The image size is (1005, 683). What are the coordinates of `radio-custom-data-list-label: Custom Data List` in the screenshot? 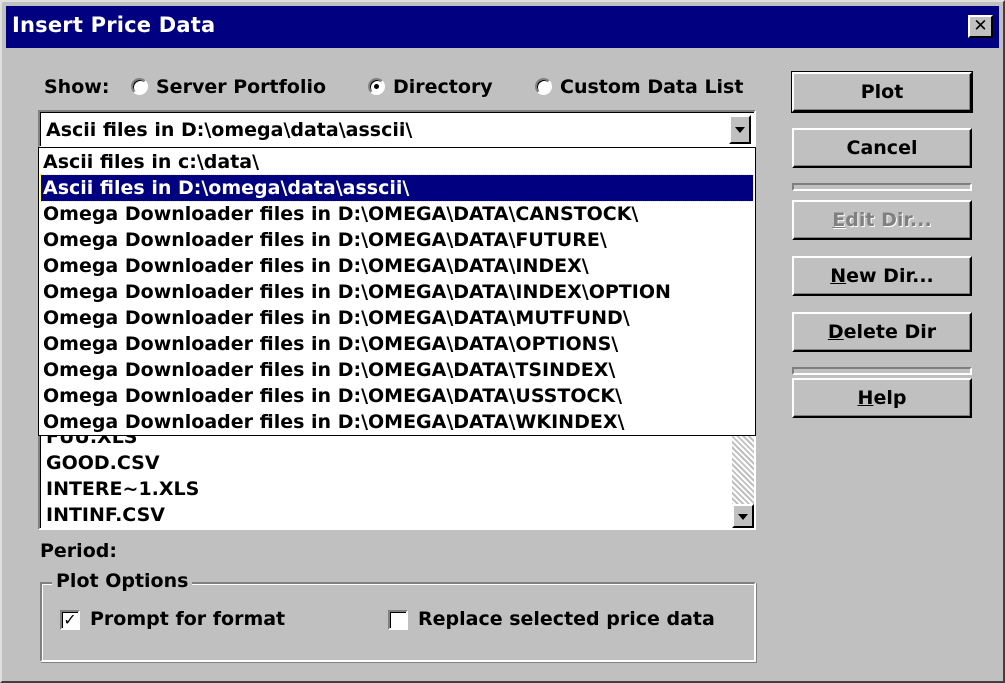 It's located at (651, 87).